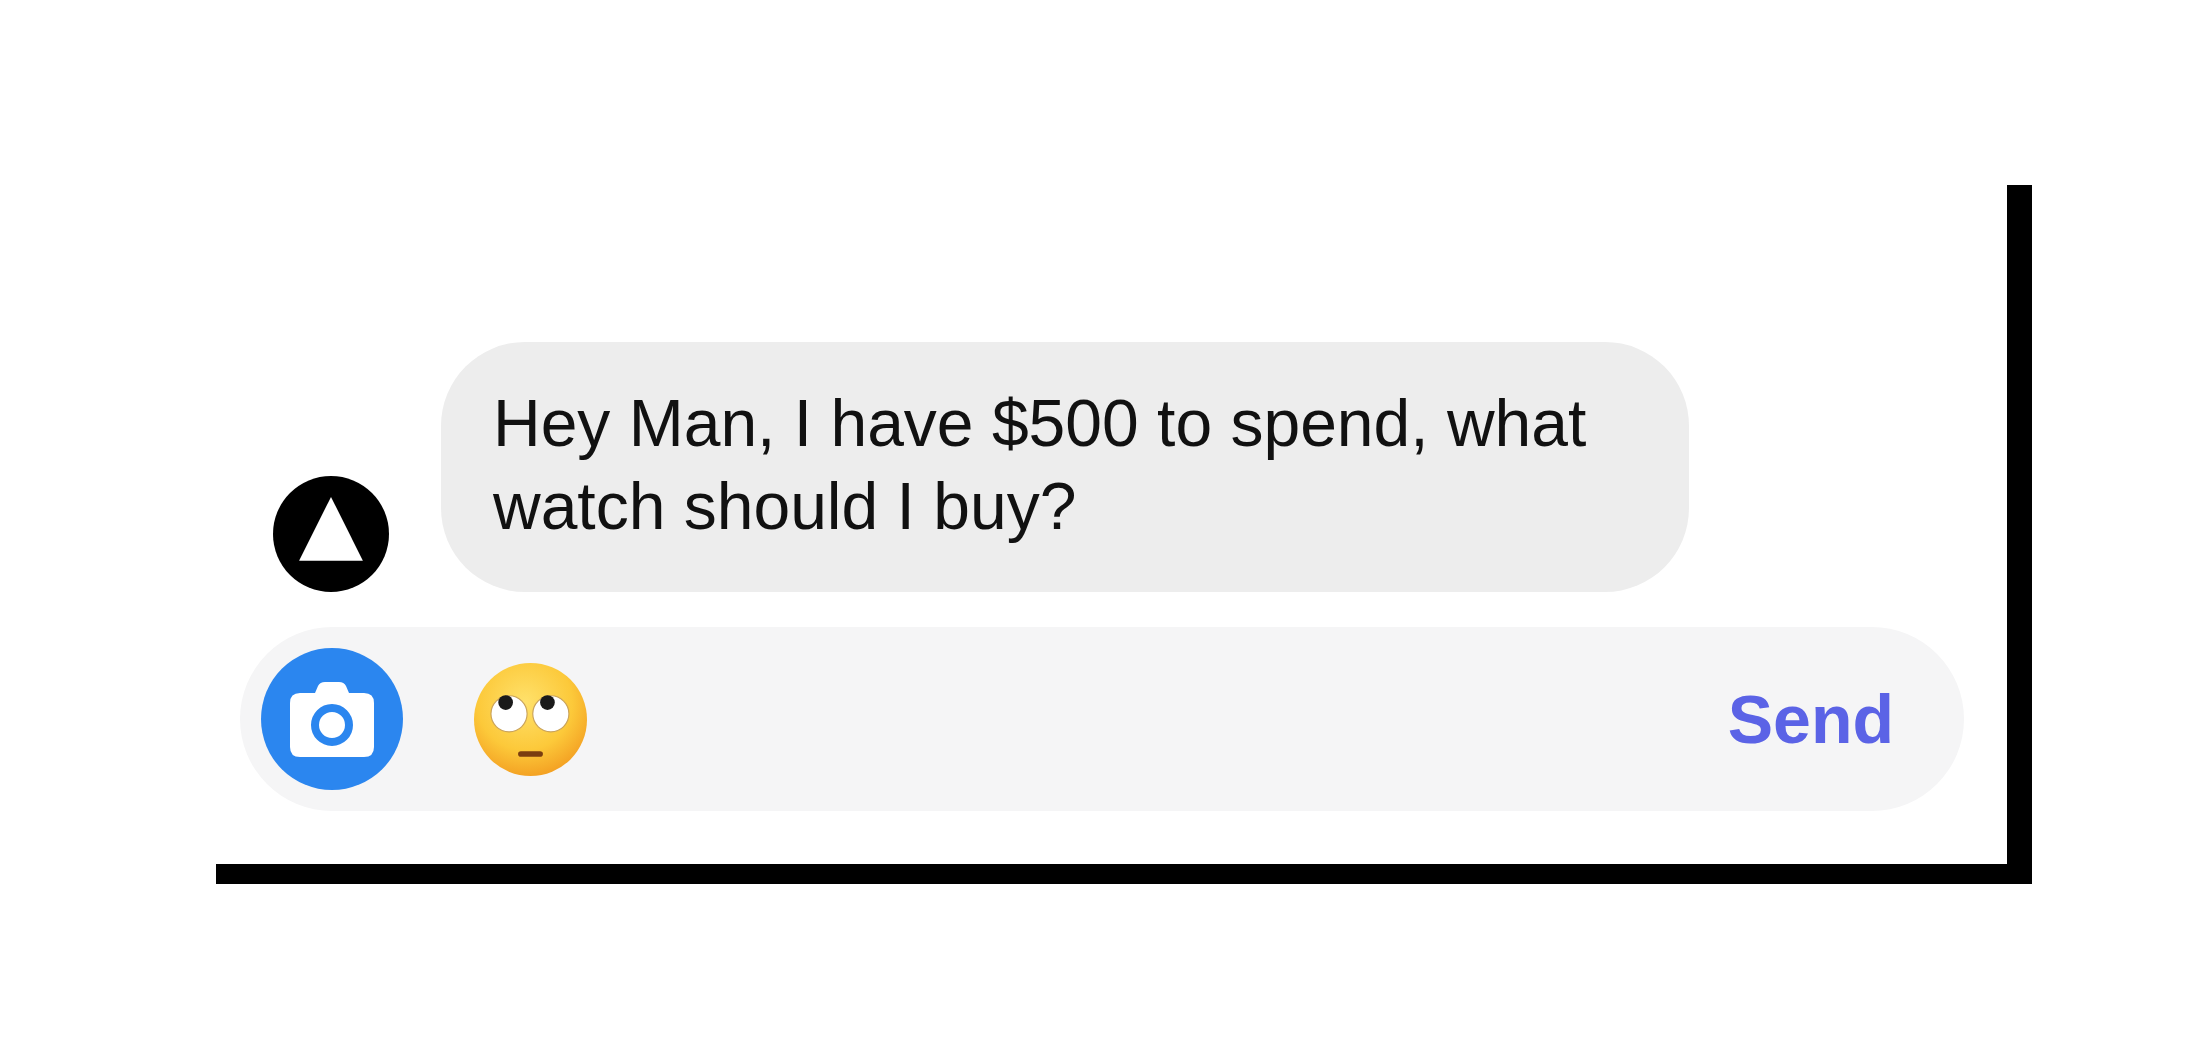 Image resolution: width=2200 pixels, height=1061 pixels. Describe the element at coordinates (1810, 719) in the screenshot. I see `send-button: Send` at that location.